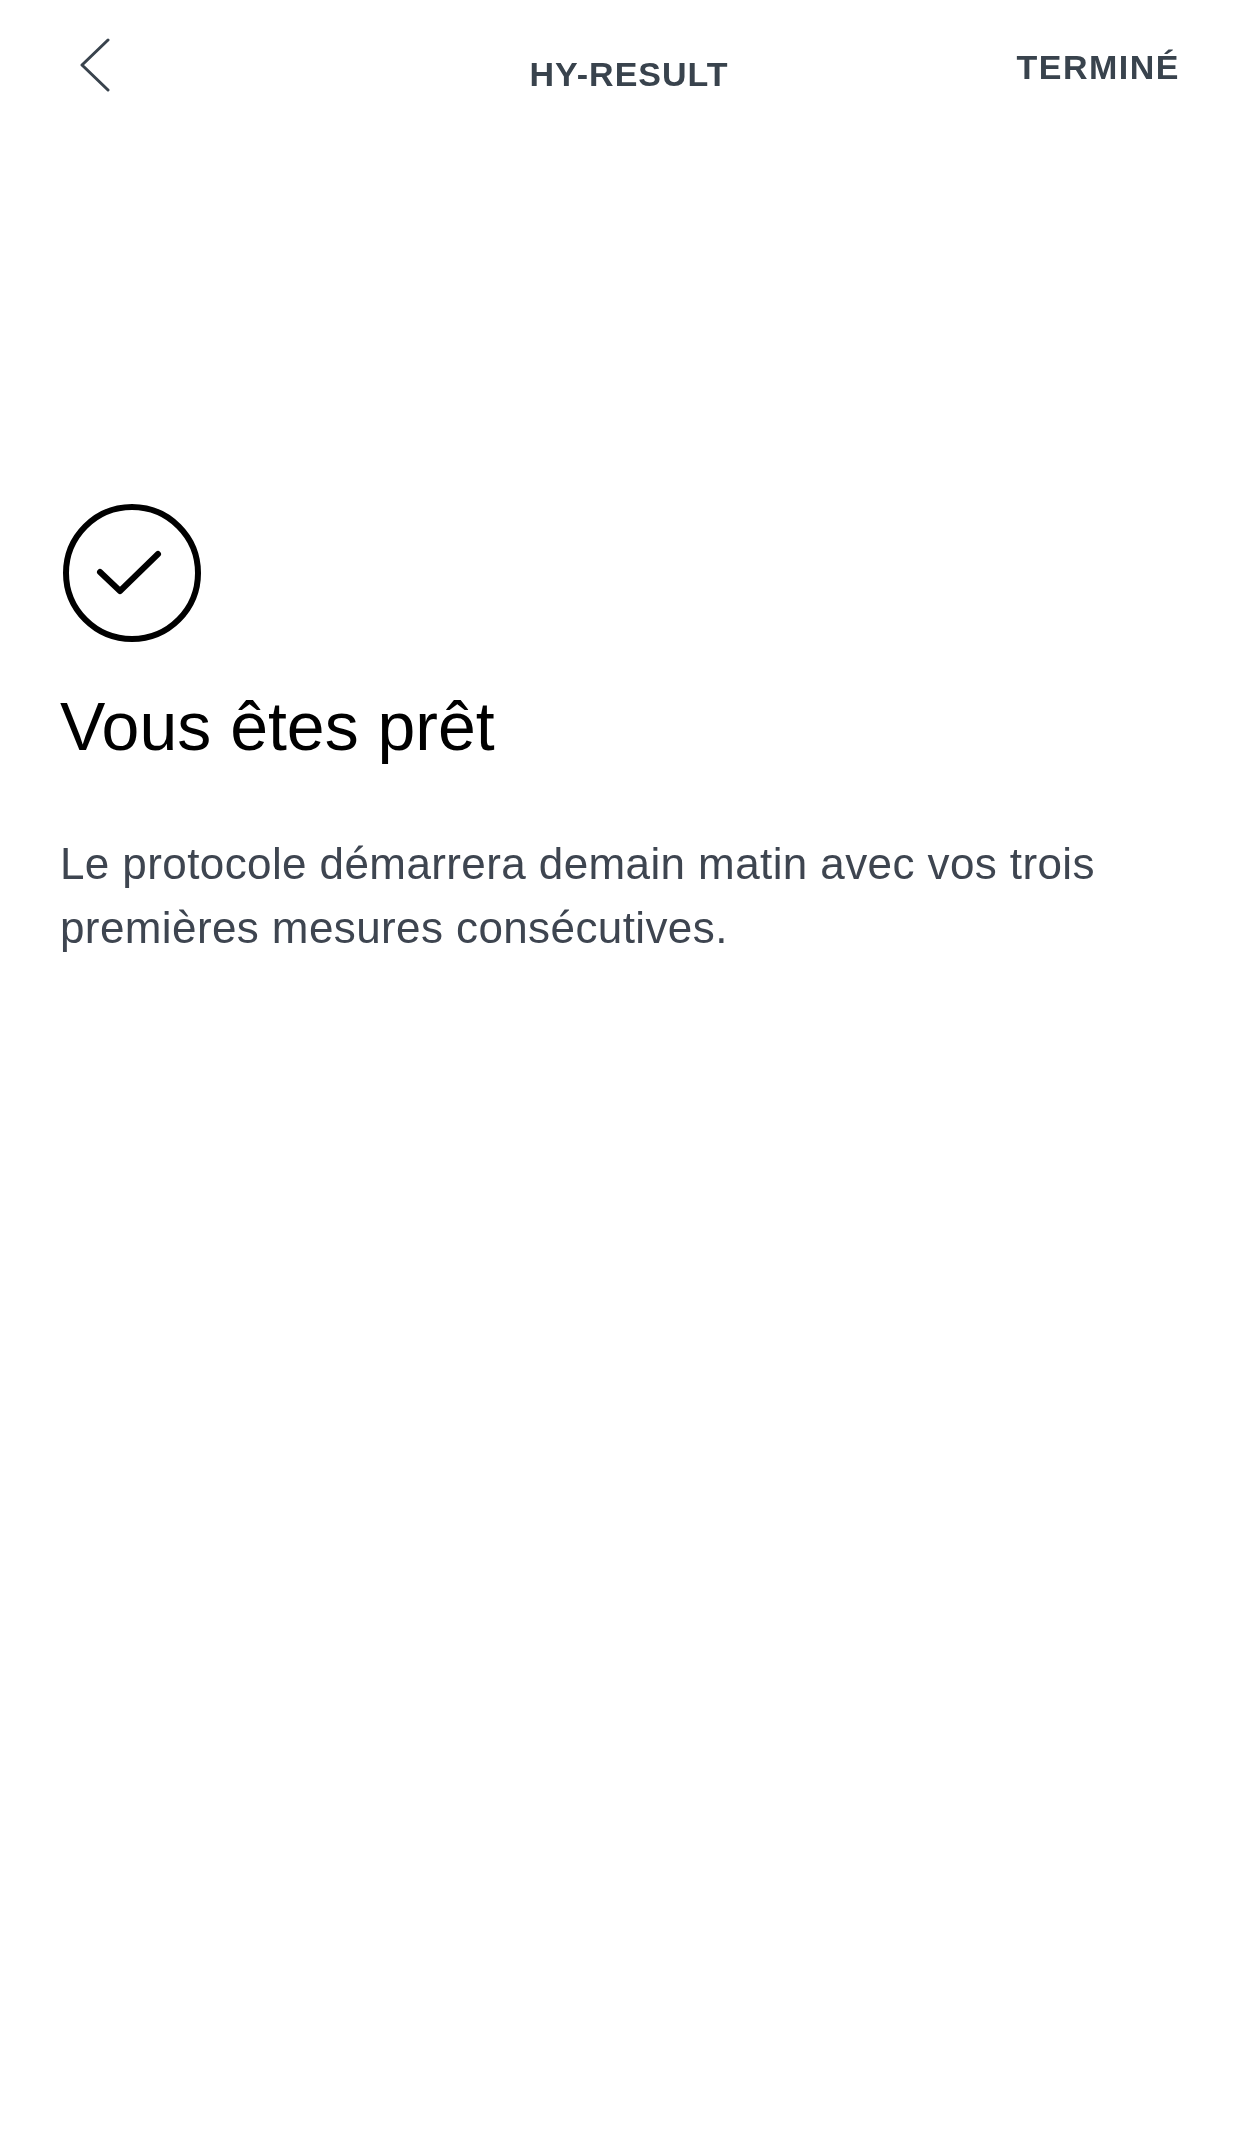  I want to click on back-chevron-icon, so click(95, 65).